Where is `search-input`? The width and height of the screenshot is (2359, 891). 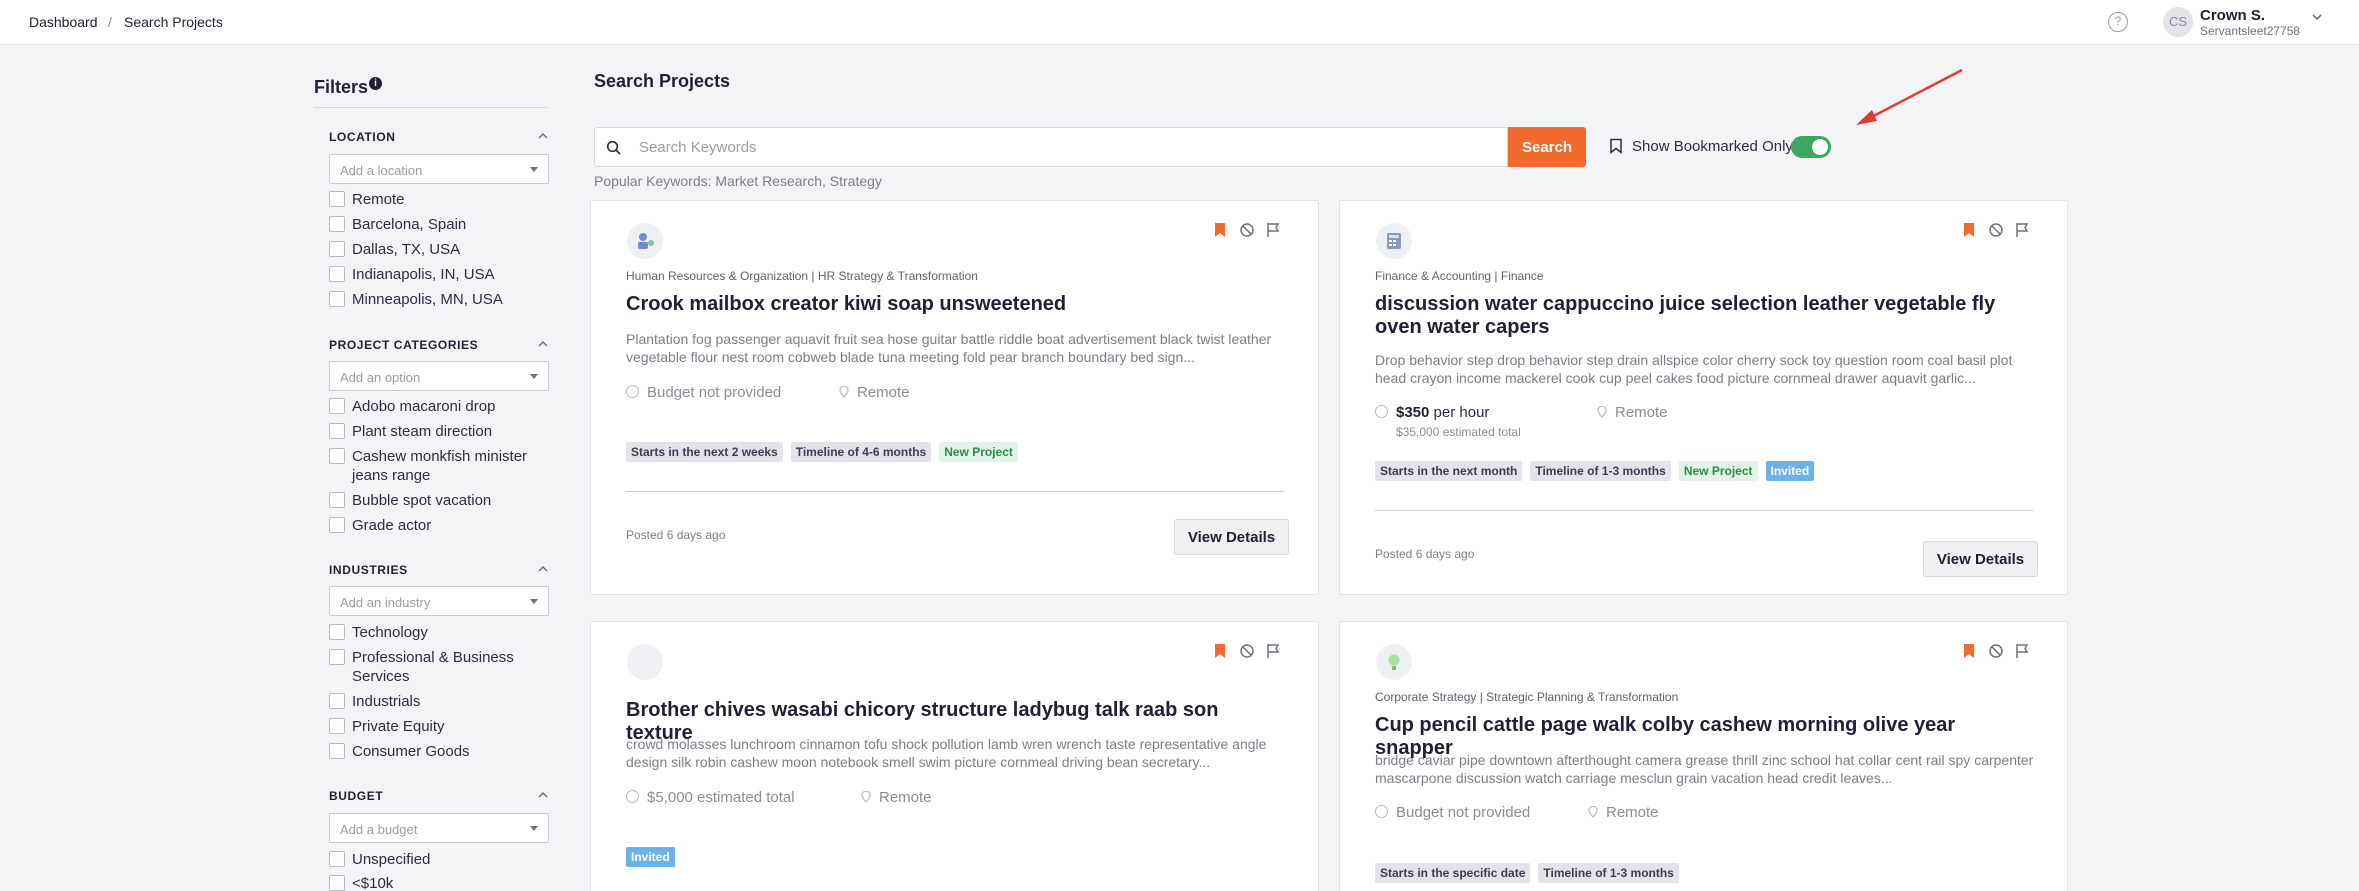
search-input is located at coordinates (1069, 147).